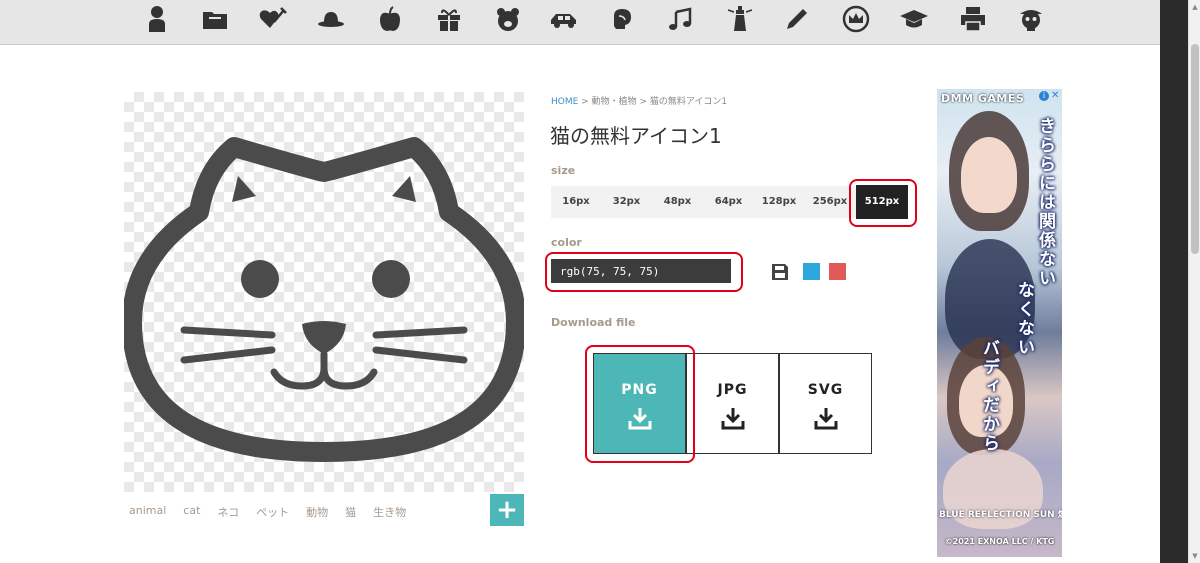 Image resolution: width=1200 pixels, height=563 pixels. What do you see at coordinates (614, 102) in the screenshot?
I see `breadcrumb-category: 動物・植物` at bounding box center [614, 102].